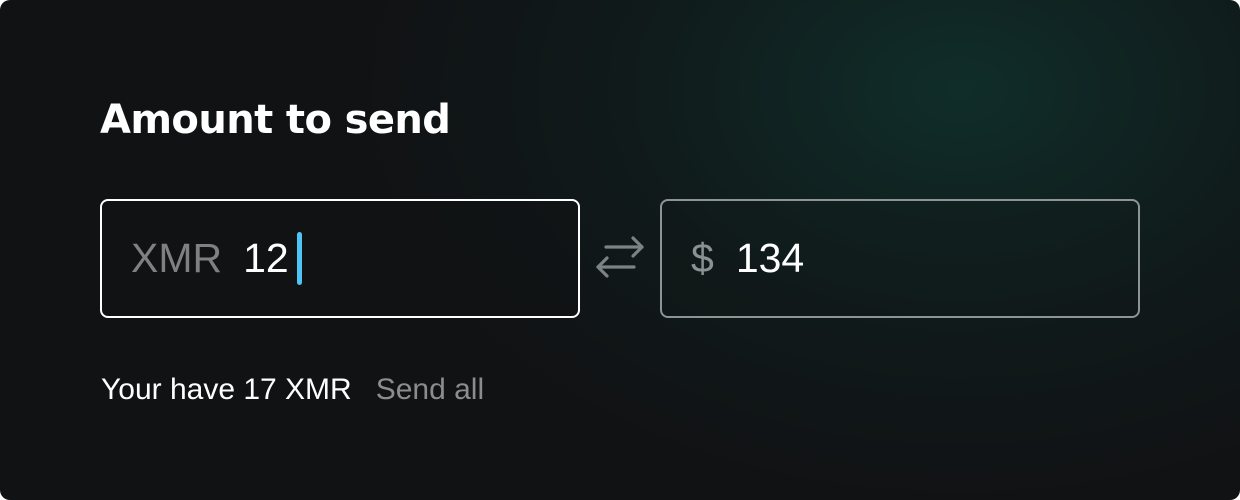 Image resolution: width=1240 pixels, height=500 pixels. Describe the element at coordinates (275, 120) in the screenshot. I see `page-title: Amount to send` at that location.